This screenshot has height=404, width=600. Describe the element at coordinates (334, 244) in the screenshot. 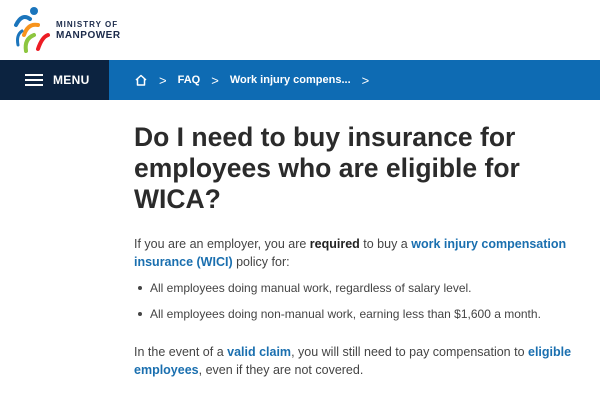

I see `required-text: required` at that location.